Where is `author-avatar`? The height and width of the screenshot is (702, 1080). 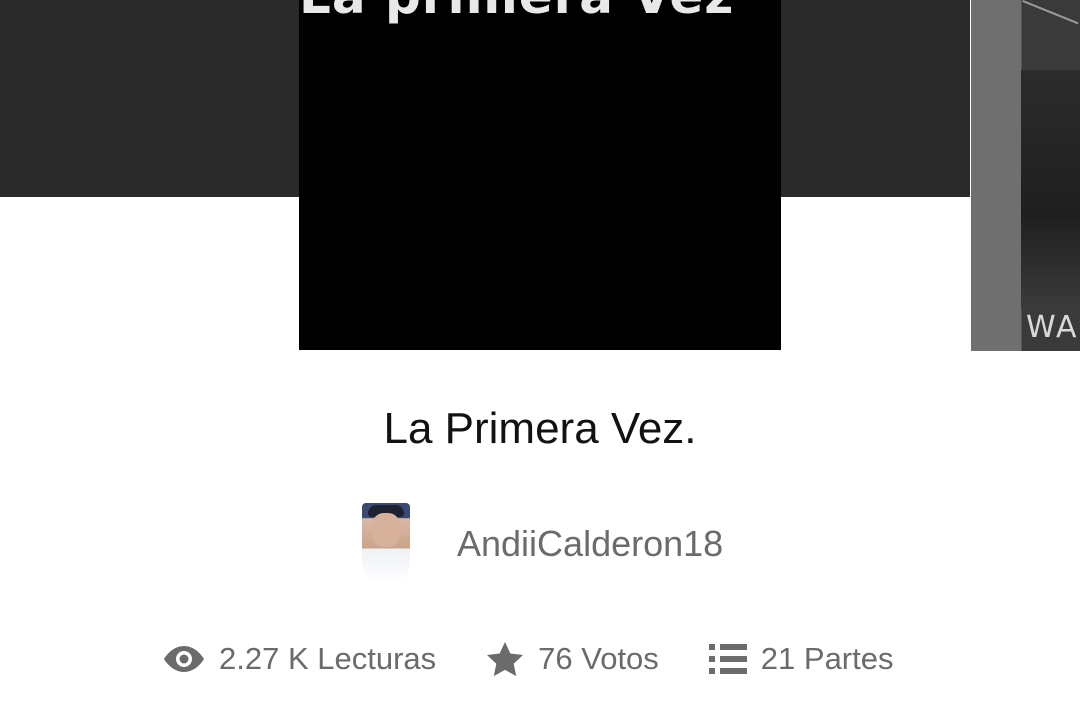 author-avatar is located at coordinates (386, 544).